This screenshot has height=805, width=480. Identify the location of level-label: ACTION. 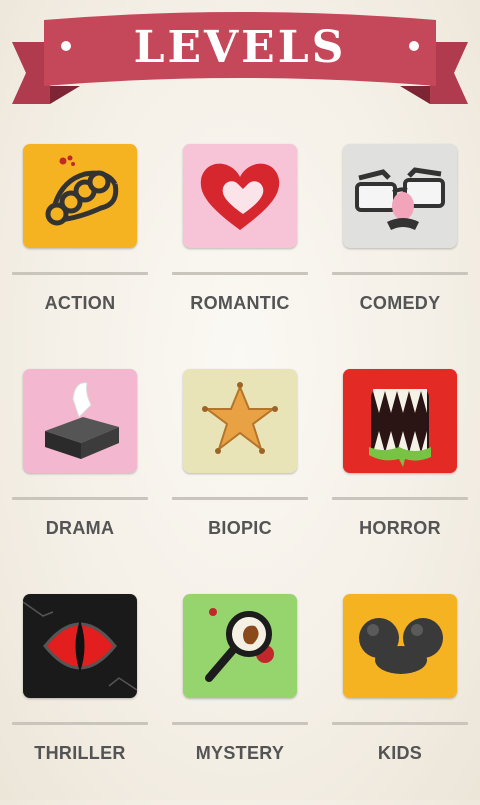
(80, 303).